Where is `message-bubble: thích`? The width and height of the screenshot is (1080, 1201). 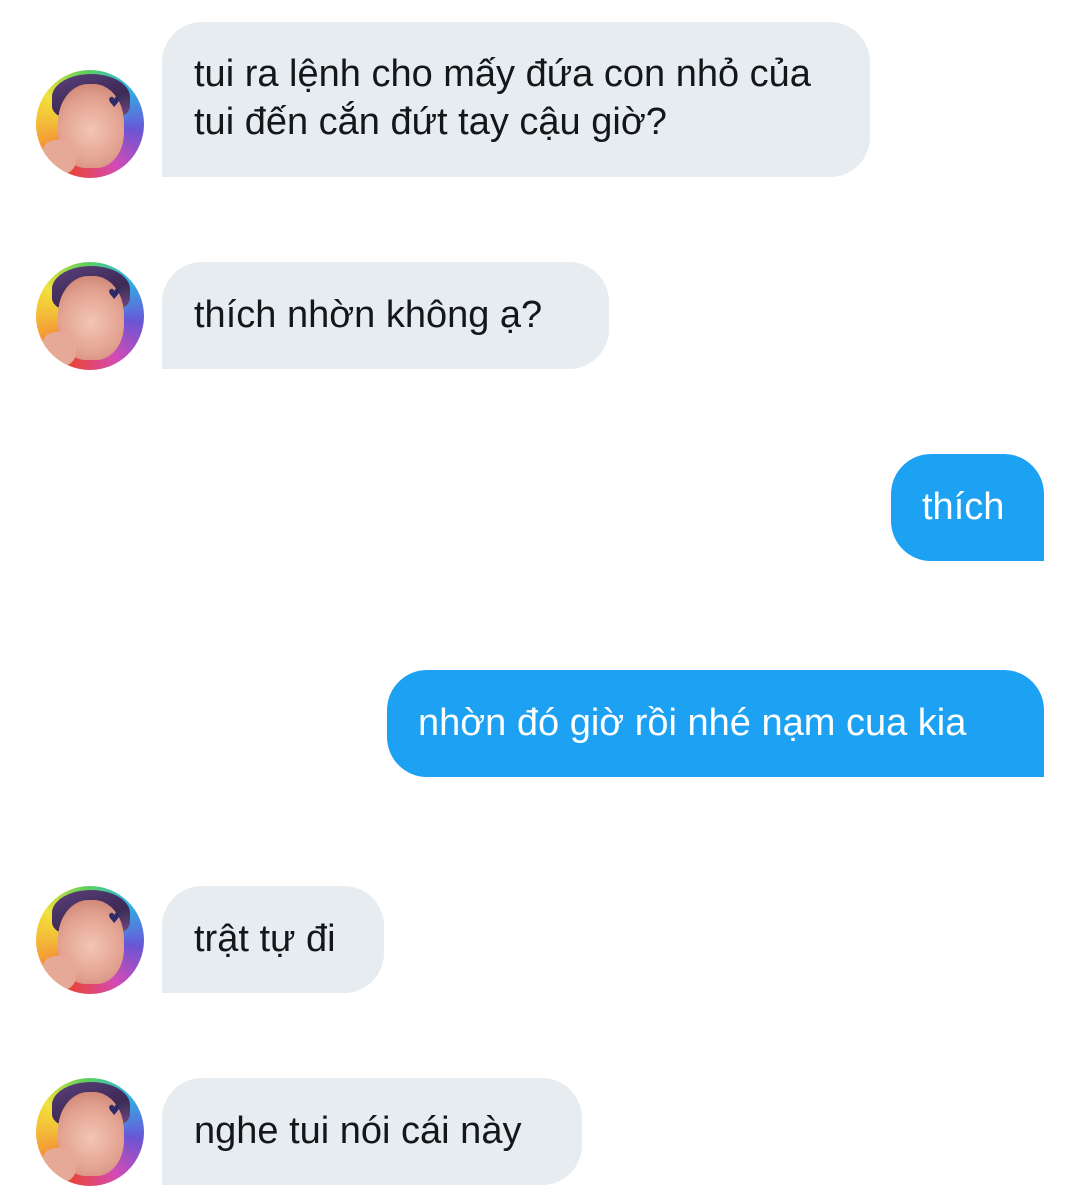 message-bubble: thích is located at coordinates (967, 507).